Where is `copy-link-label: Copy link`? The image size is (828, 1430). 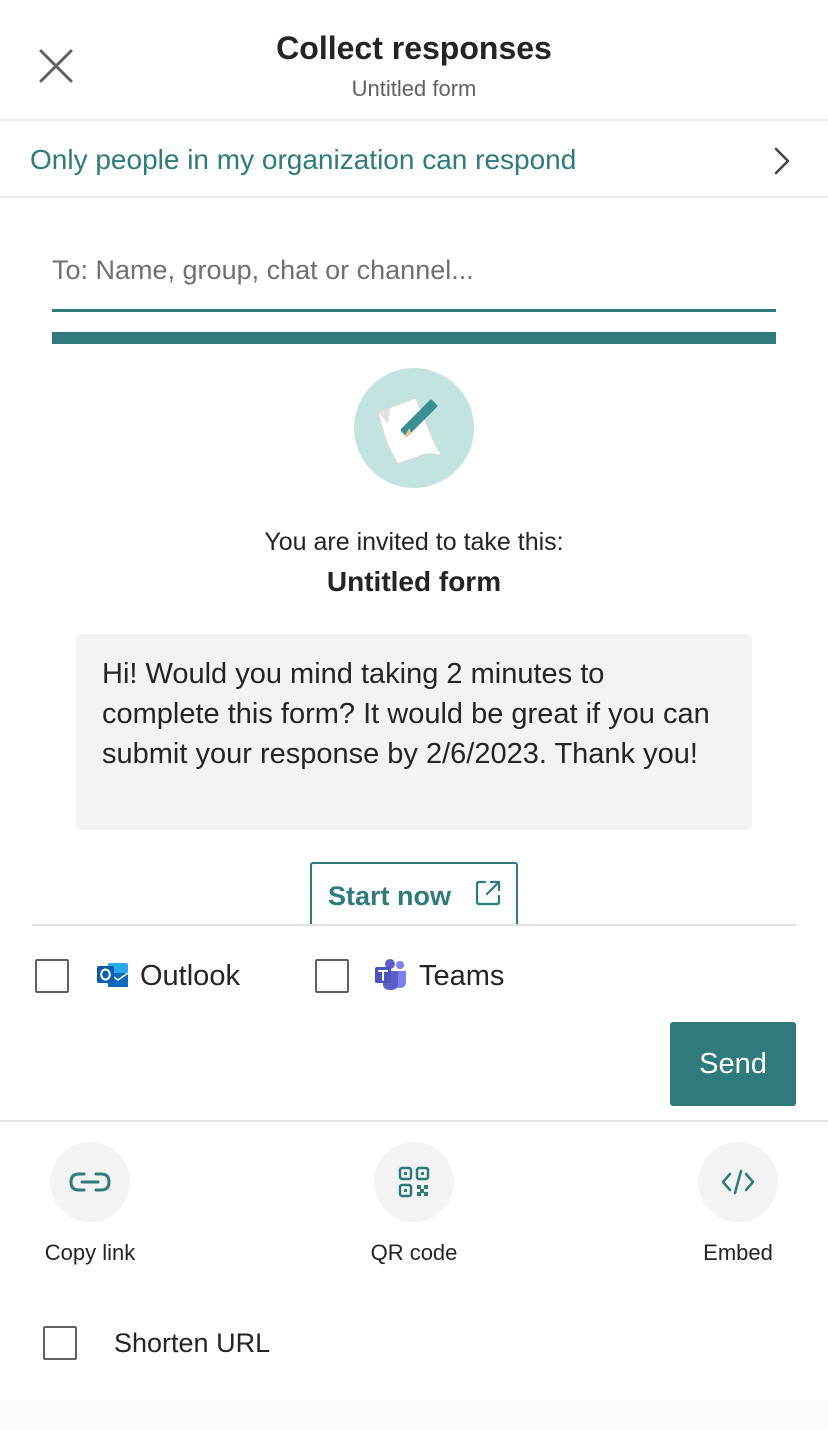 copy-link-label: Copy link is located at coordinates (90, 1252).